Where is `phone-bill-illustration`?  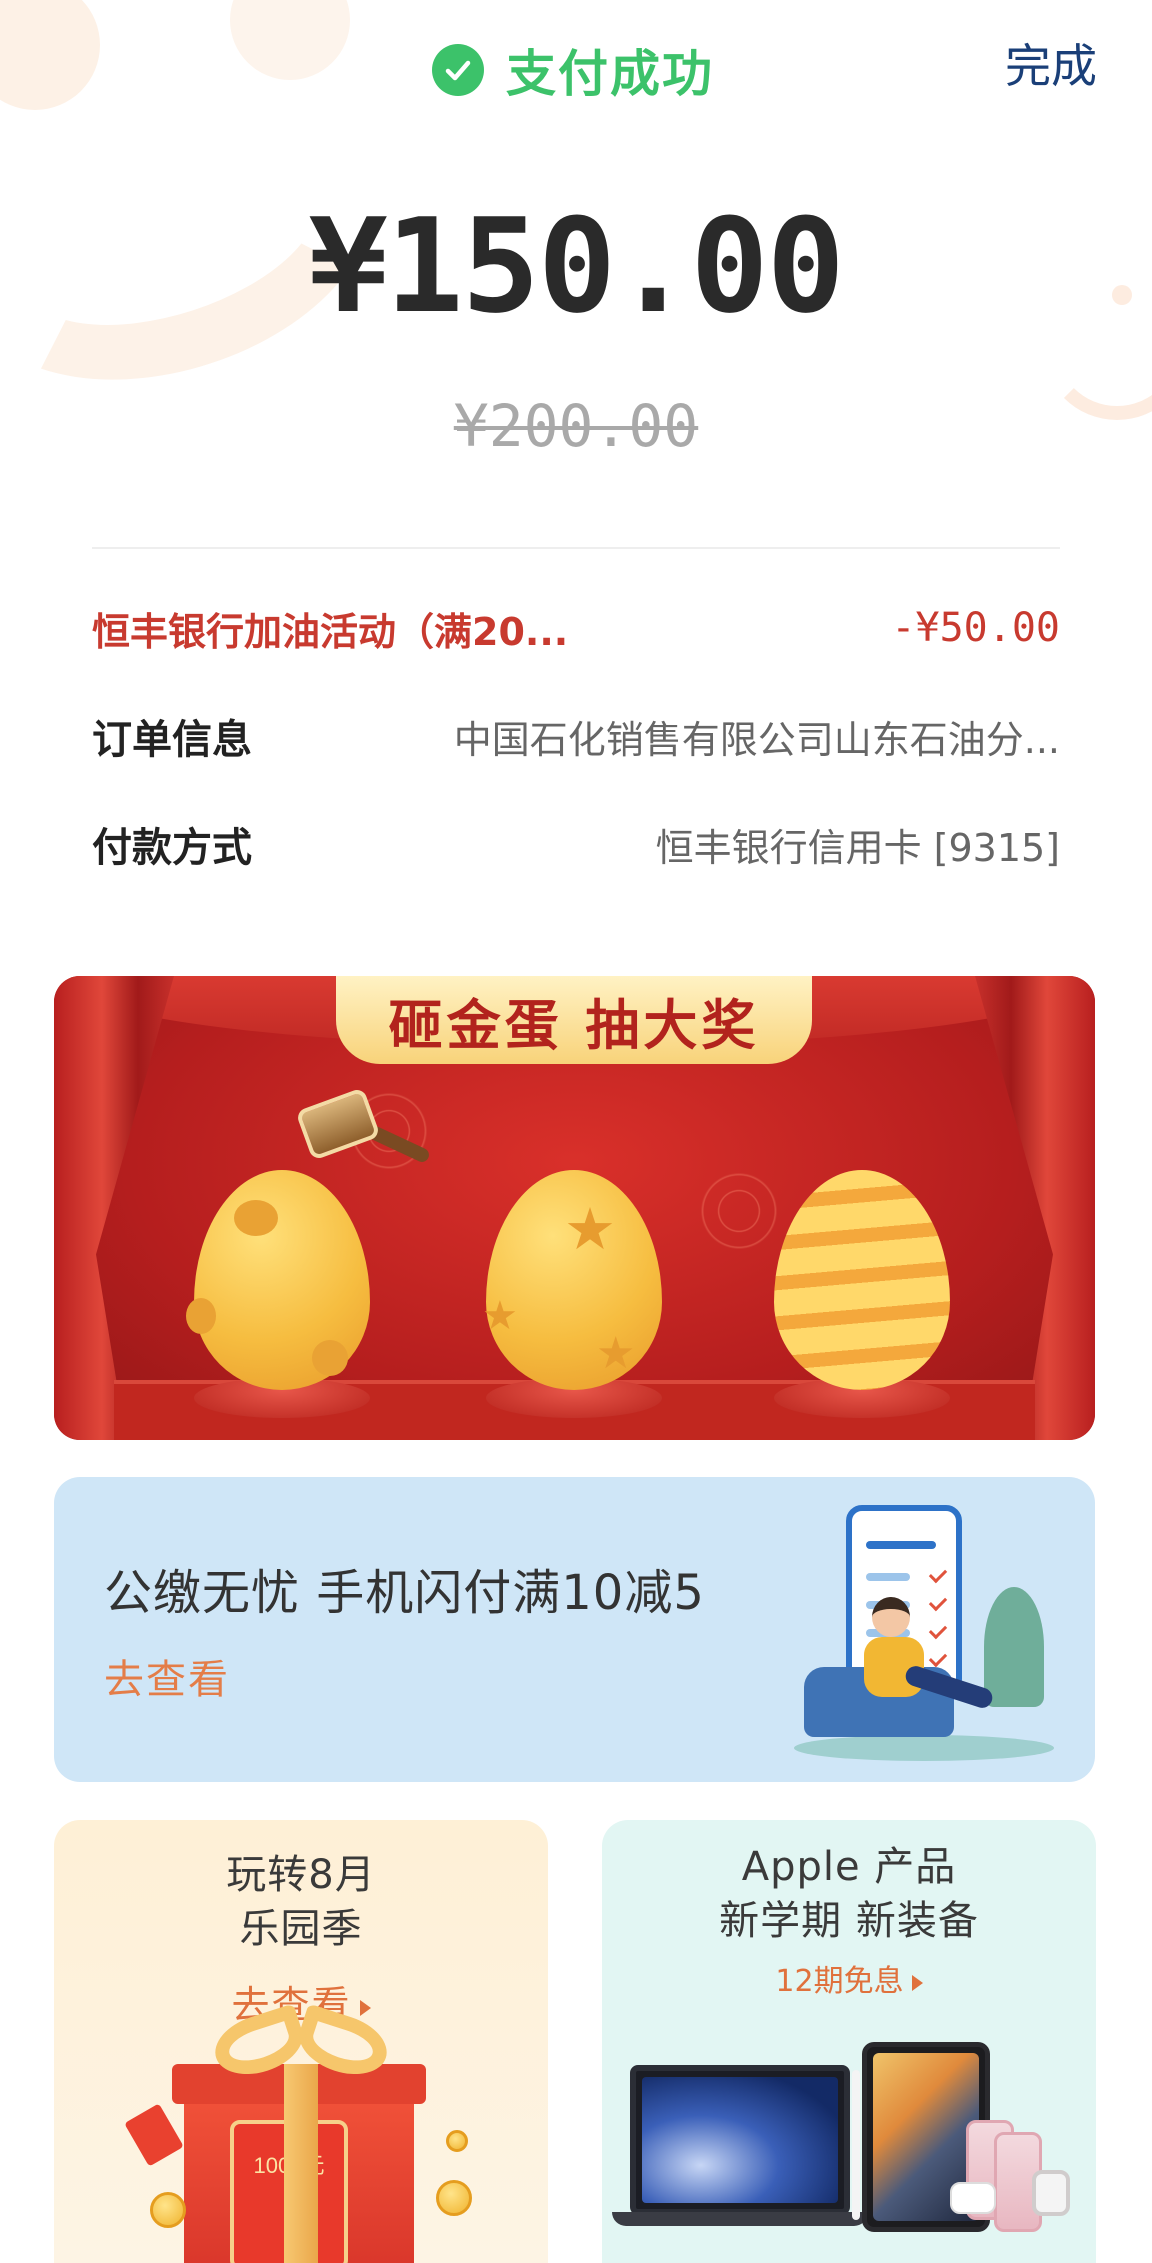
phone-bill-illustration is located at coordinates (924, 1632).